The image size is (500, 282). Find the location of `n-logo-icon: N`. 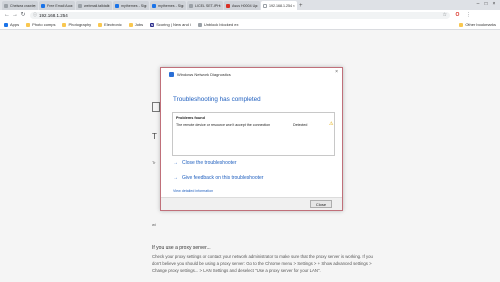

n-logo-icon: N is located at coordinates (152, 24).